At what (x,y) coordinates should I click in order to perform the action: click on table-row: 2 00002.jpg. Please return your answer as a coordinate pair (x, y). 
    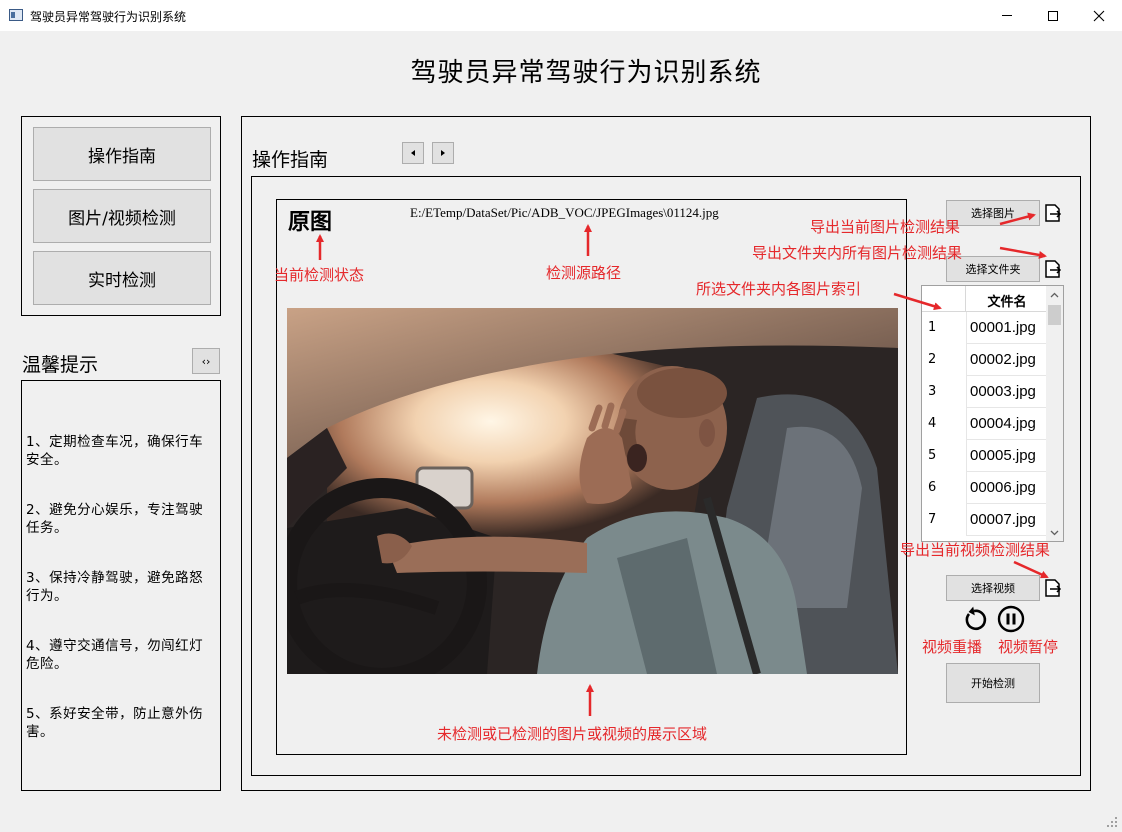
    Looking at the image, I should click on (984, 360).